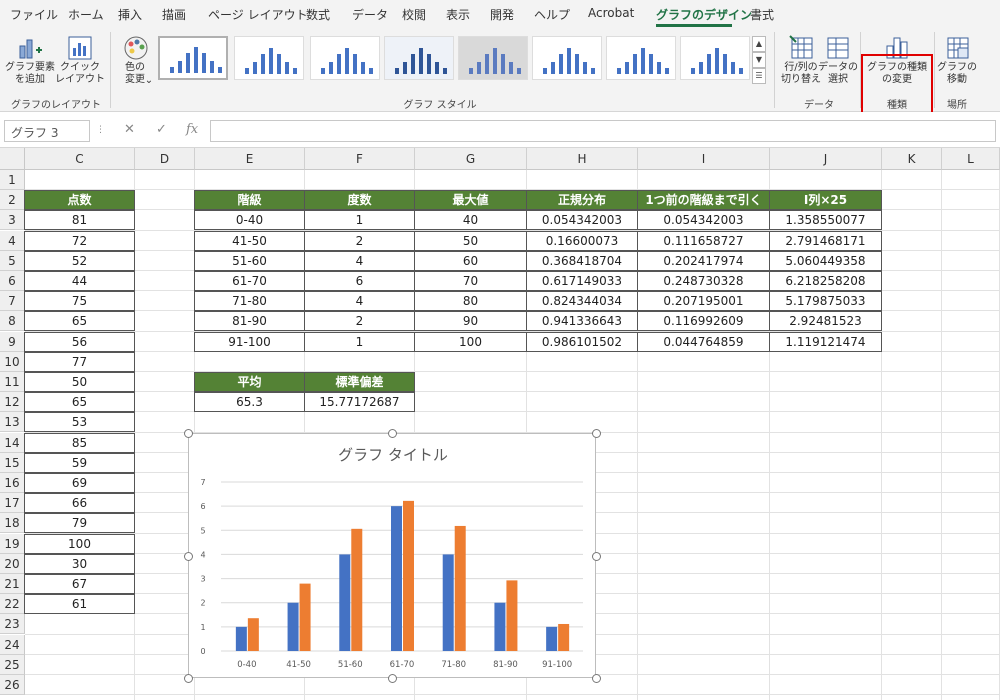 The height and width of the screenshot is (700, 1000). What do you see at coordinates (762, 14) in the screenshot?
I see `tab-13: 書式` at bounding box center [762, 14].